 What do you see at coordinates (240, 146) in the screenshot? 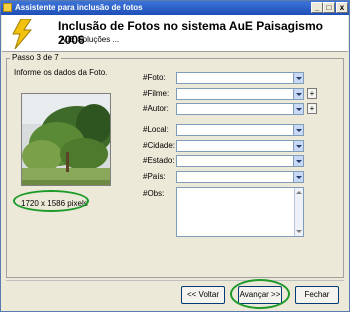
I see `cidade-combo` at bounding box center [240, 146].